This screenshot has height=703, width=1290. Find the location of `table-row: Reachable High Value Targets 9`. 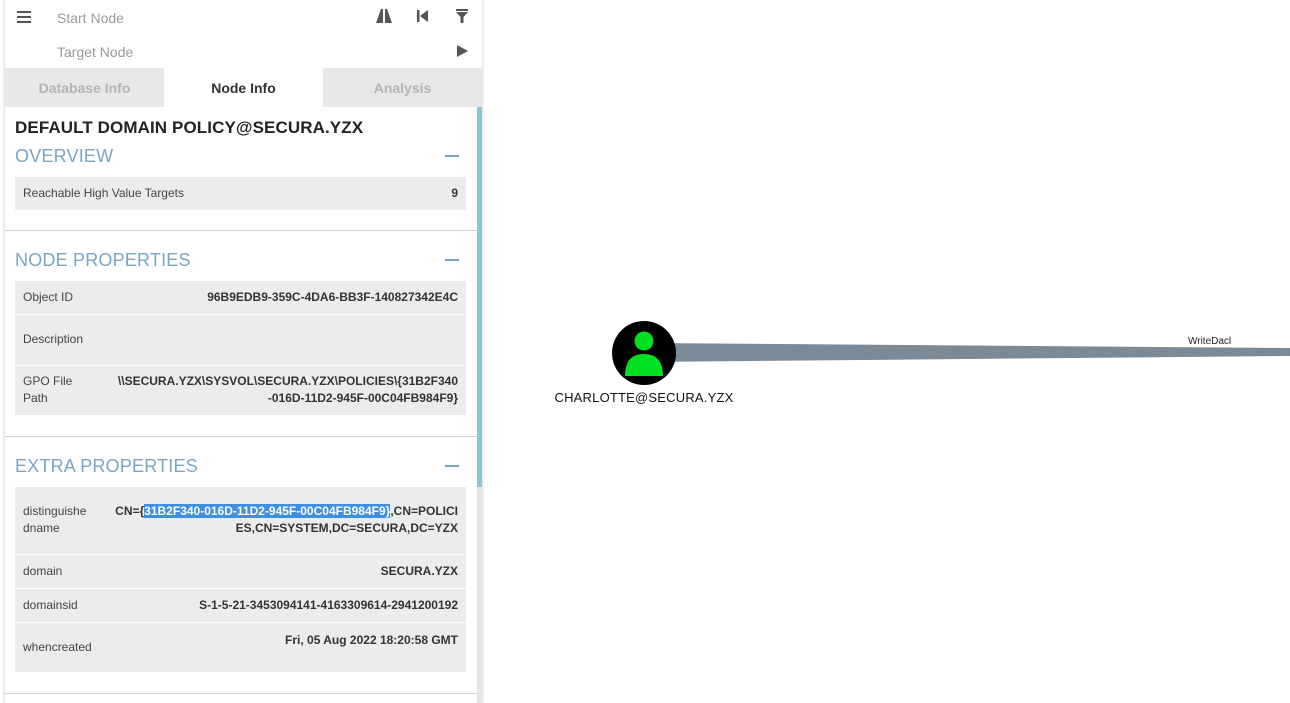

table-row: Reachable High Value Targets 9 is located at coordinates (240, 194).